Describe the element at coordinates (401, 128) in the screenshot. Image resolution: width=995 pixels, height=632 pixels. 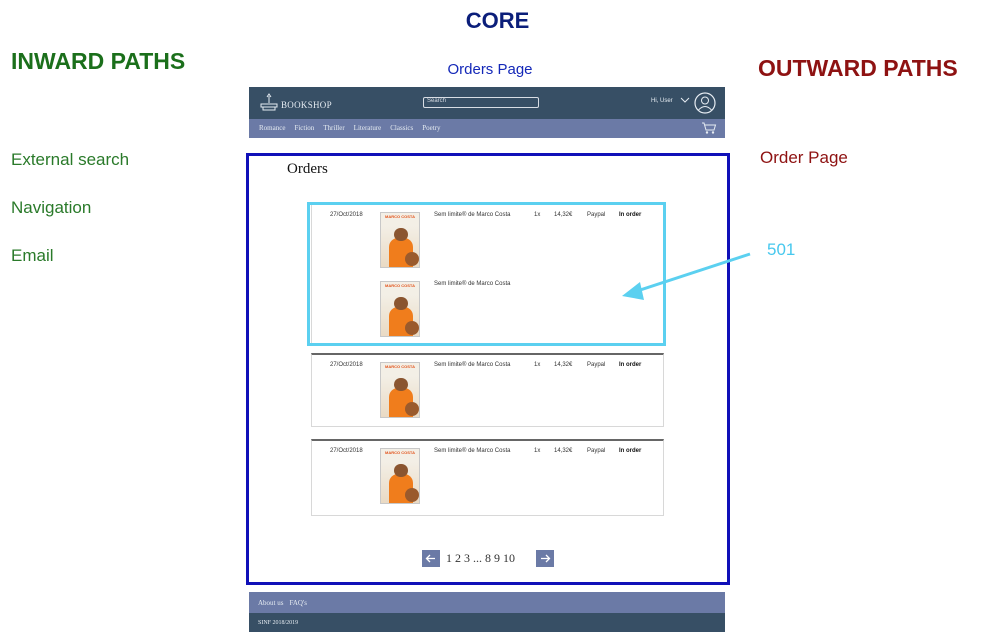
I see `nav-item-classics: Classics` at that location.